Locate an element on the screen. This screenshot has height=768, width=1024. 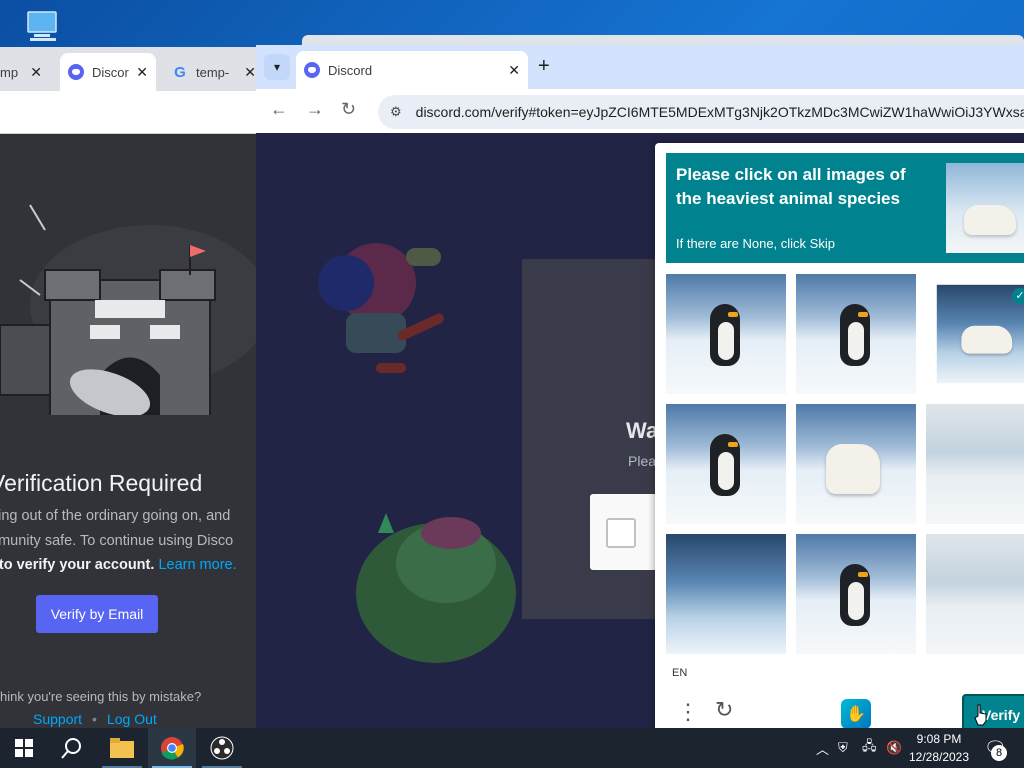
description-line: u to verify your account. Learn more. is located at coordinates (118, 565).